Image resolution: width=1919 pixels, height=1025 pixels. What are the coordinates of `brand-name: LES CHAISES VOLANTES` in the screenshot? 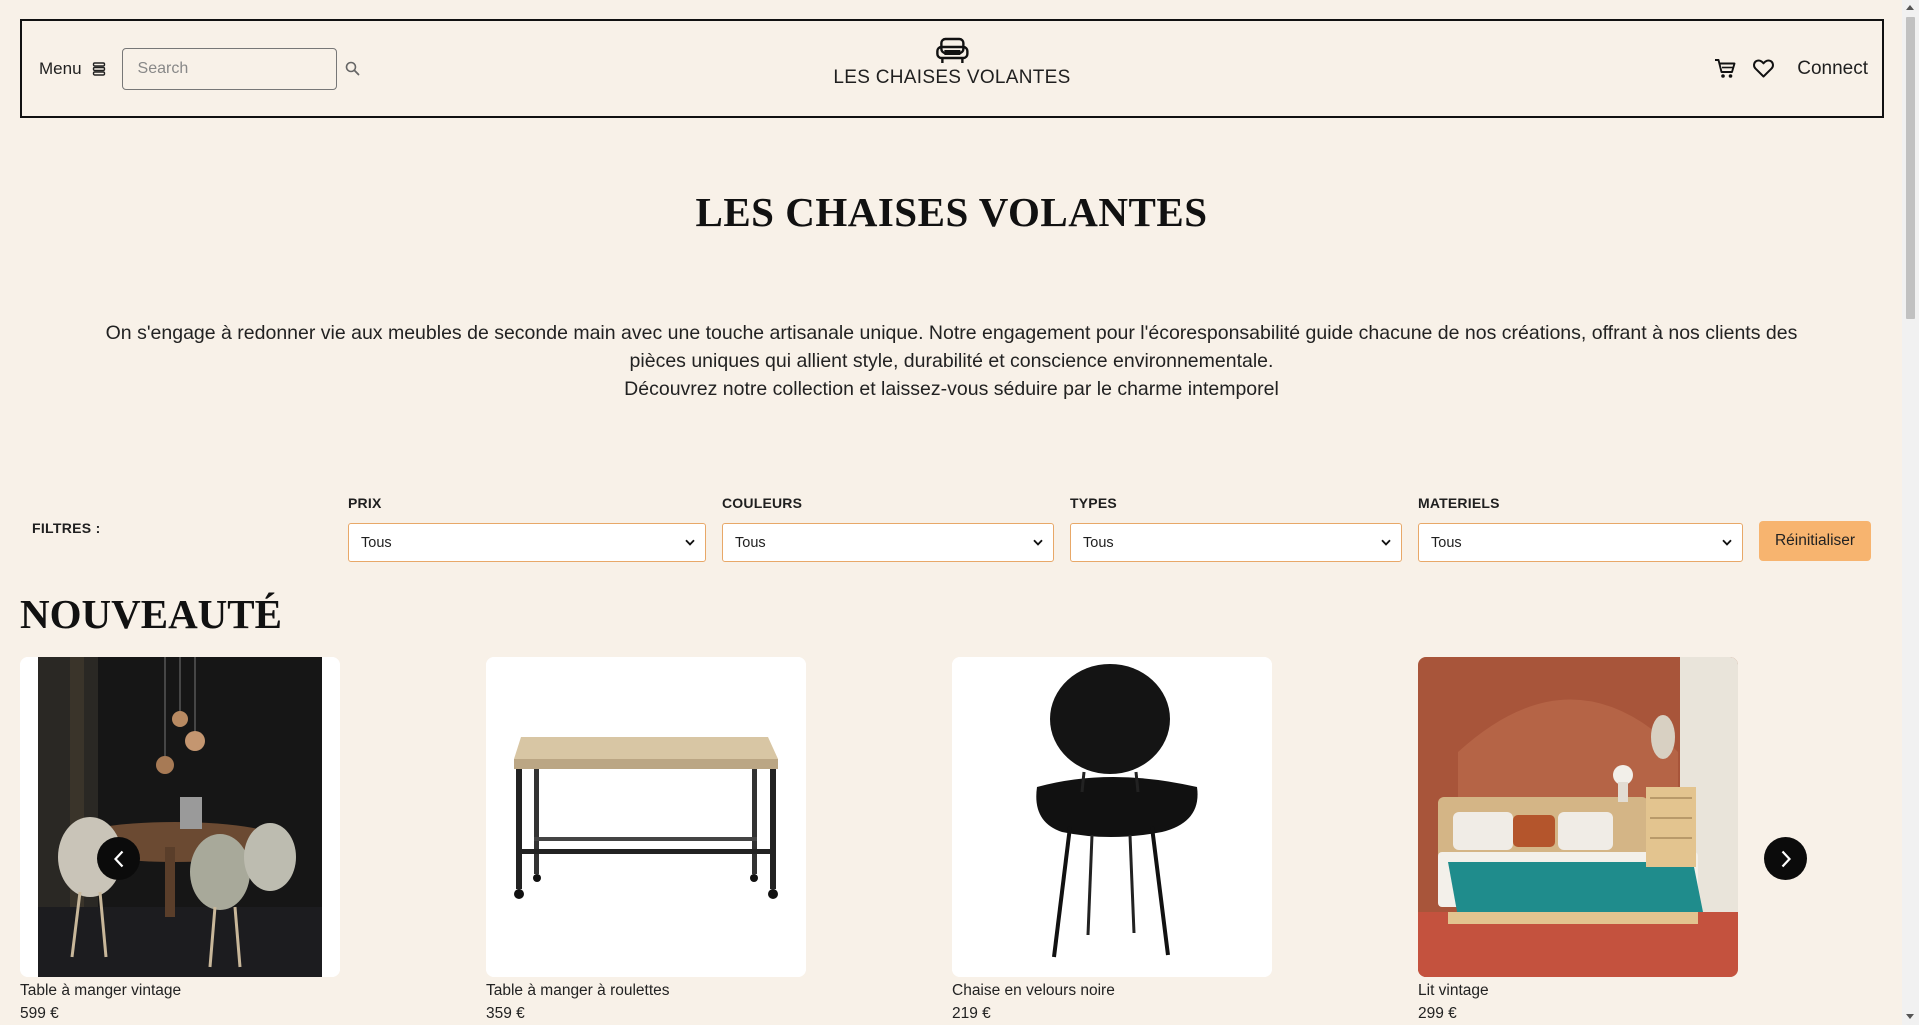 It's located at (952, 77).